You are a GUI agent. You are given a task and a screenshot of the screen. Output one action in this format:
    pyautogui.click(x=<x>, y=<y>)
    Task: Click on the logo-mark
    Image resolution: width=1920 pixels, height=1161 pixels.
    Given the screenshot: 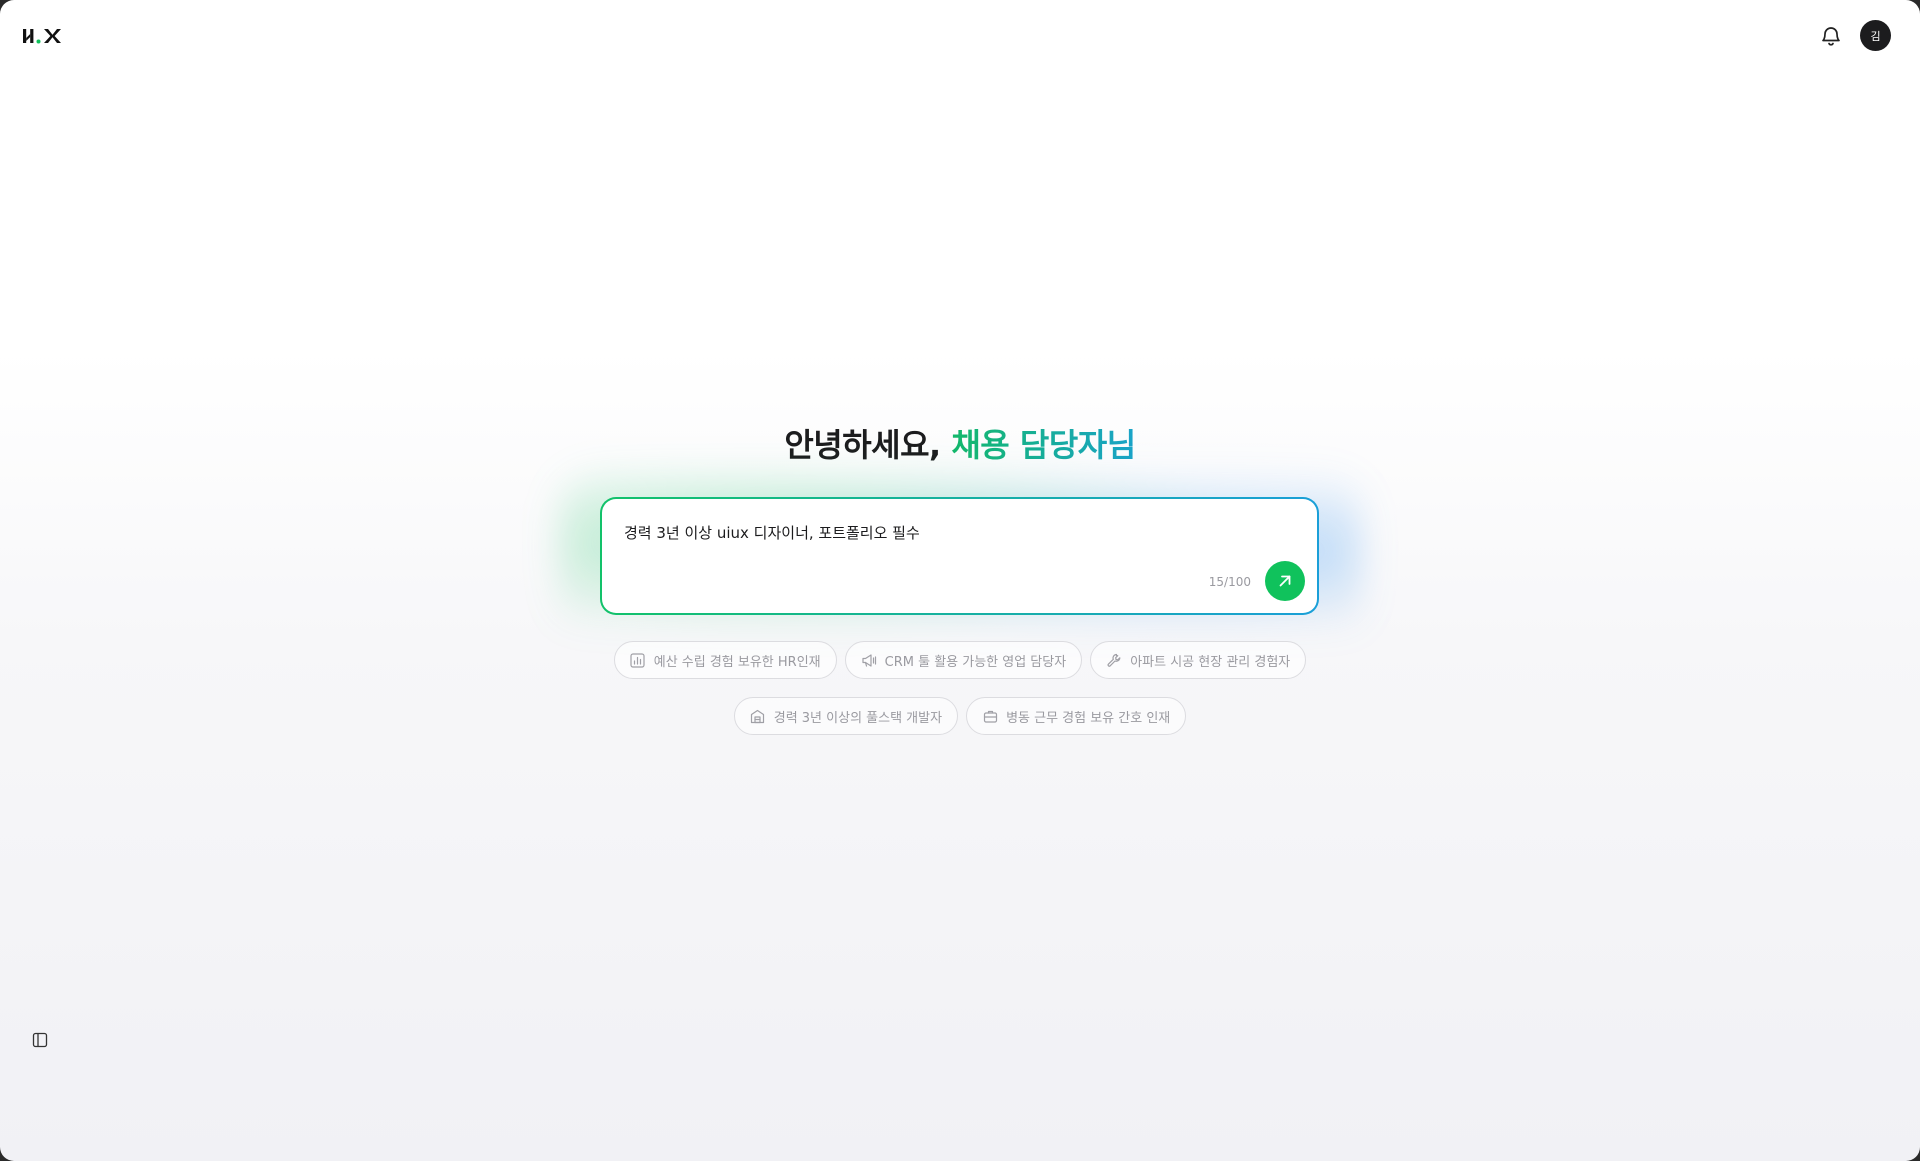 What is the action you would take?
    pyautogui.click(x=42, y=36)
    